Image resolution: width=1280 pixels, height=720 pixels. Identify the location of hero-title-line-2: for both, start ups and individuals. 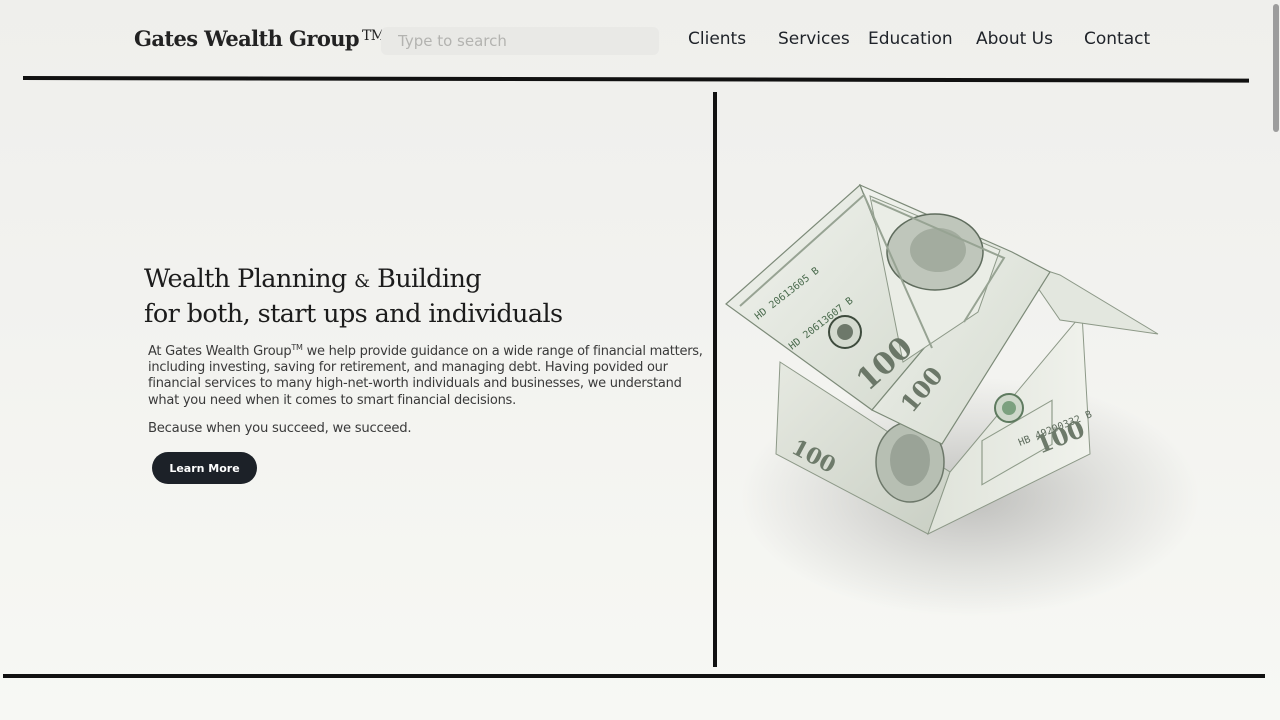
(353, 314).